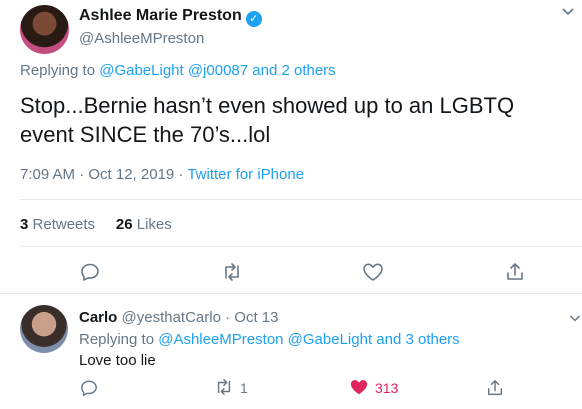 Image resolution: width=582 pixels, height=409 pixels. What do you see at coordinates (117, 360) in the screenshot?
I see `reply-text: Love too lie` at bounding box center [117, 360].